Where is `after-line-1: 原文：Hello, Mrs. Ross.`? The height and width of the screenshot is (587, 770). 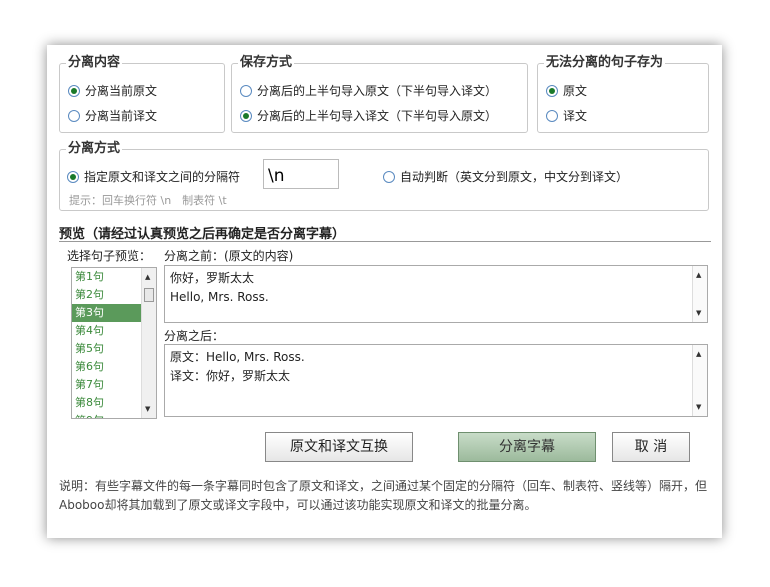
after-line-1: 原文：Hello, Mrs. Ross. is located at coordinates (237, 357).